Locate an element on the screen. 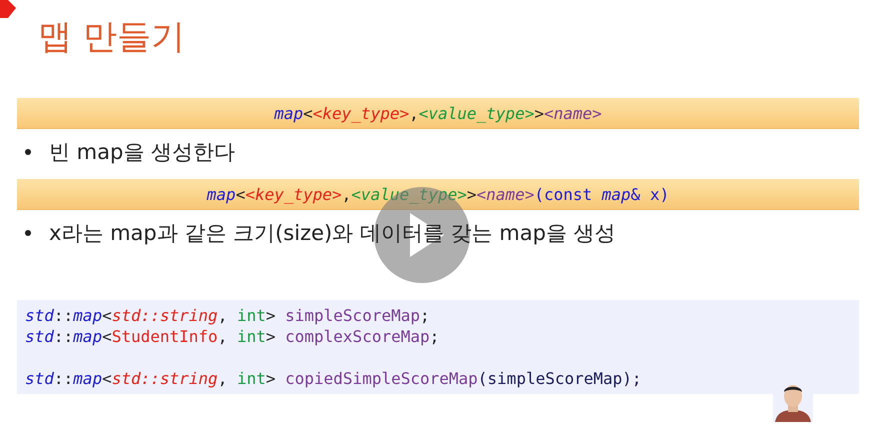 The height and width of the screenshot is (431, 876). code-line: std::map<std::string, int> simpleScoreMap; is located at coordinates (227, 315).